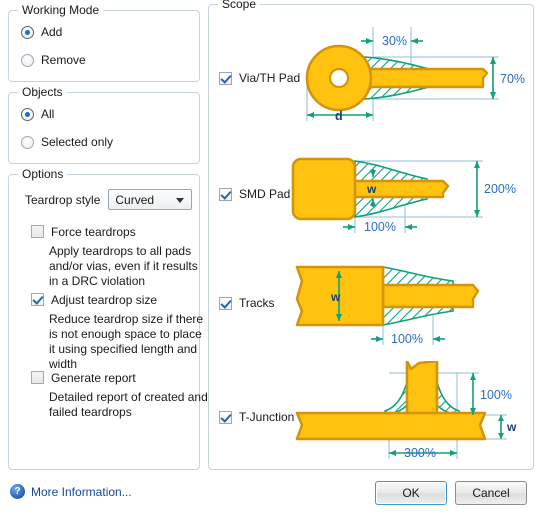 Image resolution: width=541 pixels, height=514 pixels. I want to click on annotation-d: d, so click(339, 116).